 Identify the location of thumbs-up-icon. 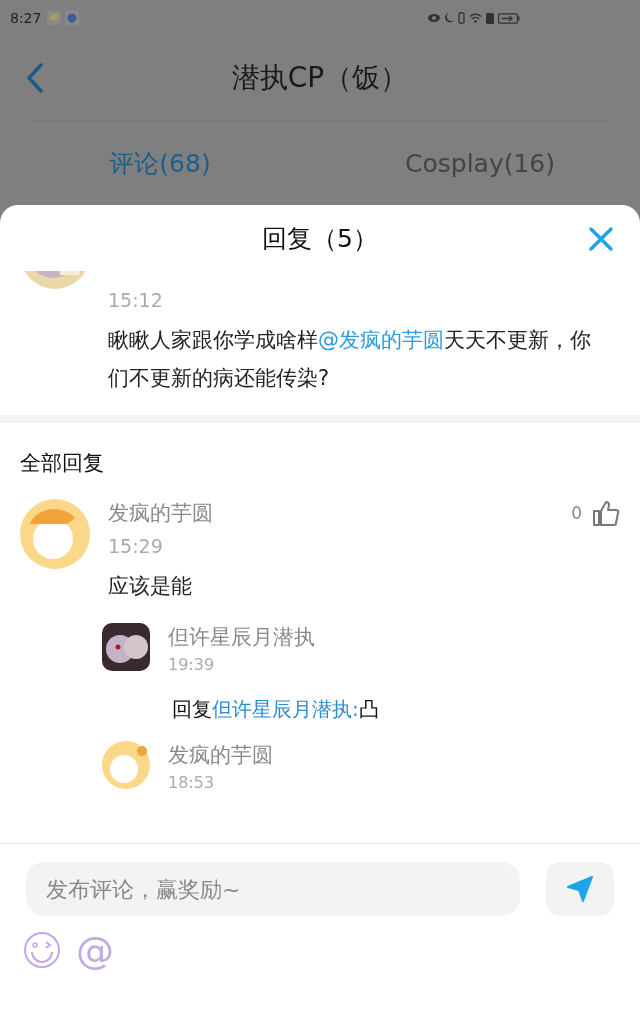
(606, 513).